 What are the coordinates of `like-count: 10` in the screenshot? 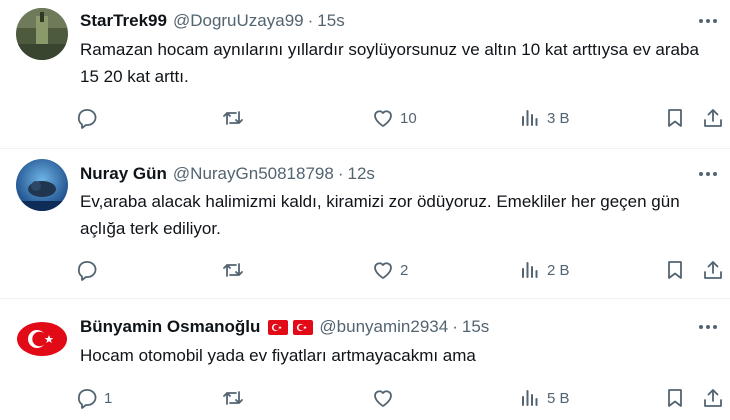 It's located at (408, 118).